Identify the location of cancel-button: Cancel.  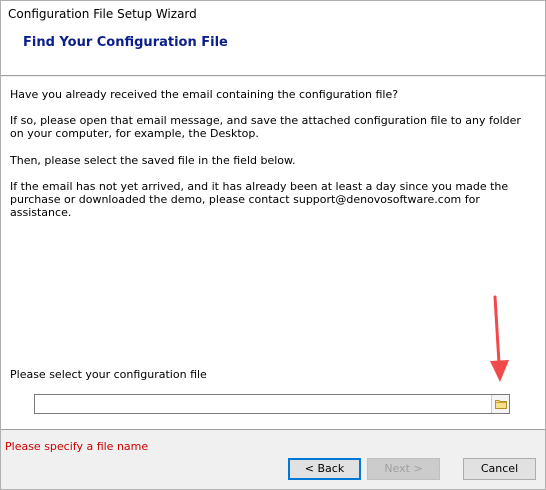
(499, 469).